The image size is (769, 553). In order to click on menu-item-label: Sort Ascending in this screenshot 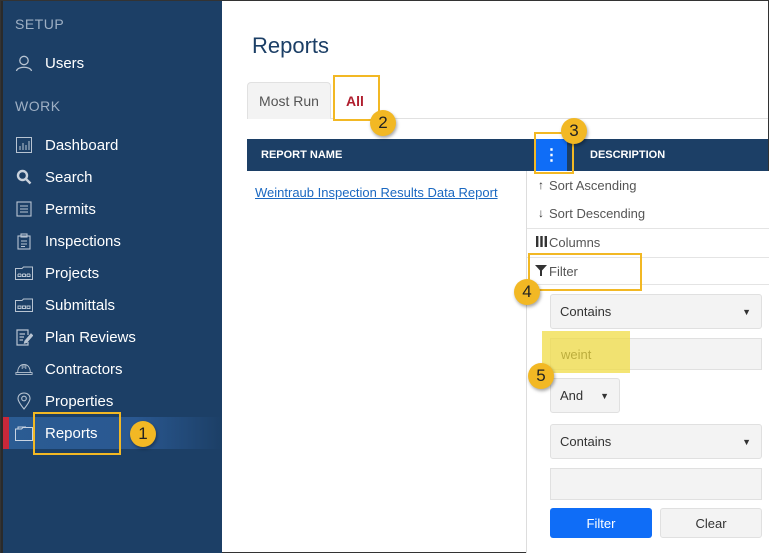, I will do `click(593, 185)`.